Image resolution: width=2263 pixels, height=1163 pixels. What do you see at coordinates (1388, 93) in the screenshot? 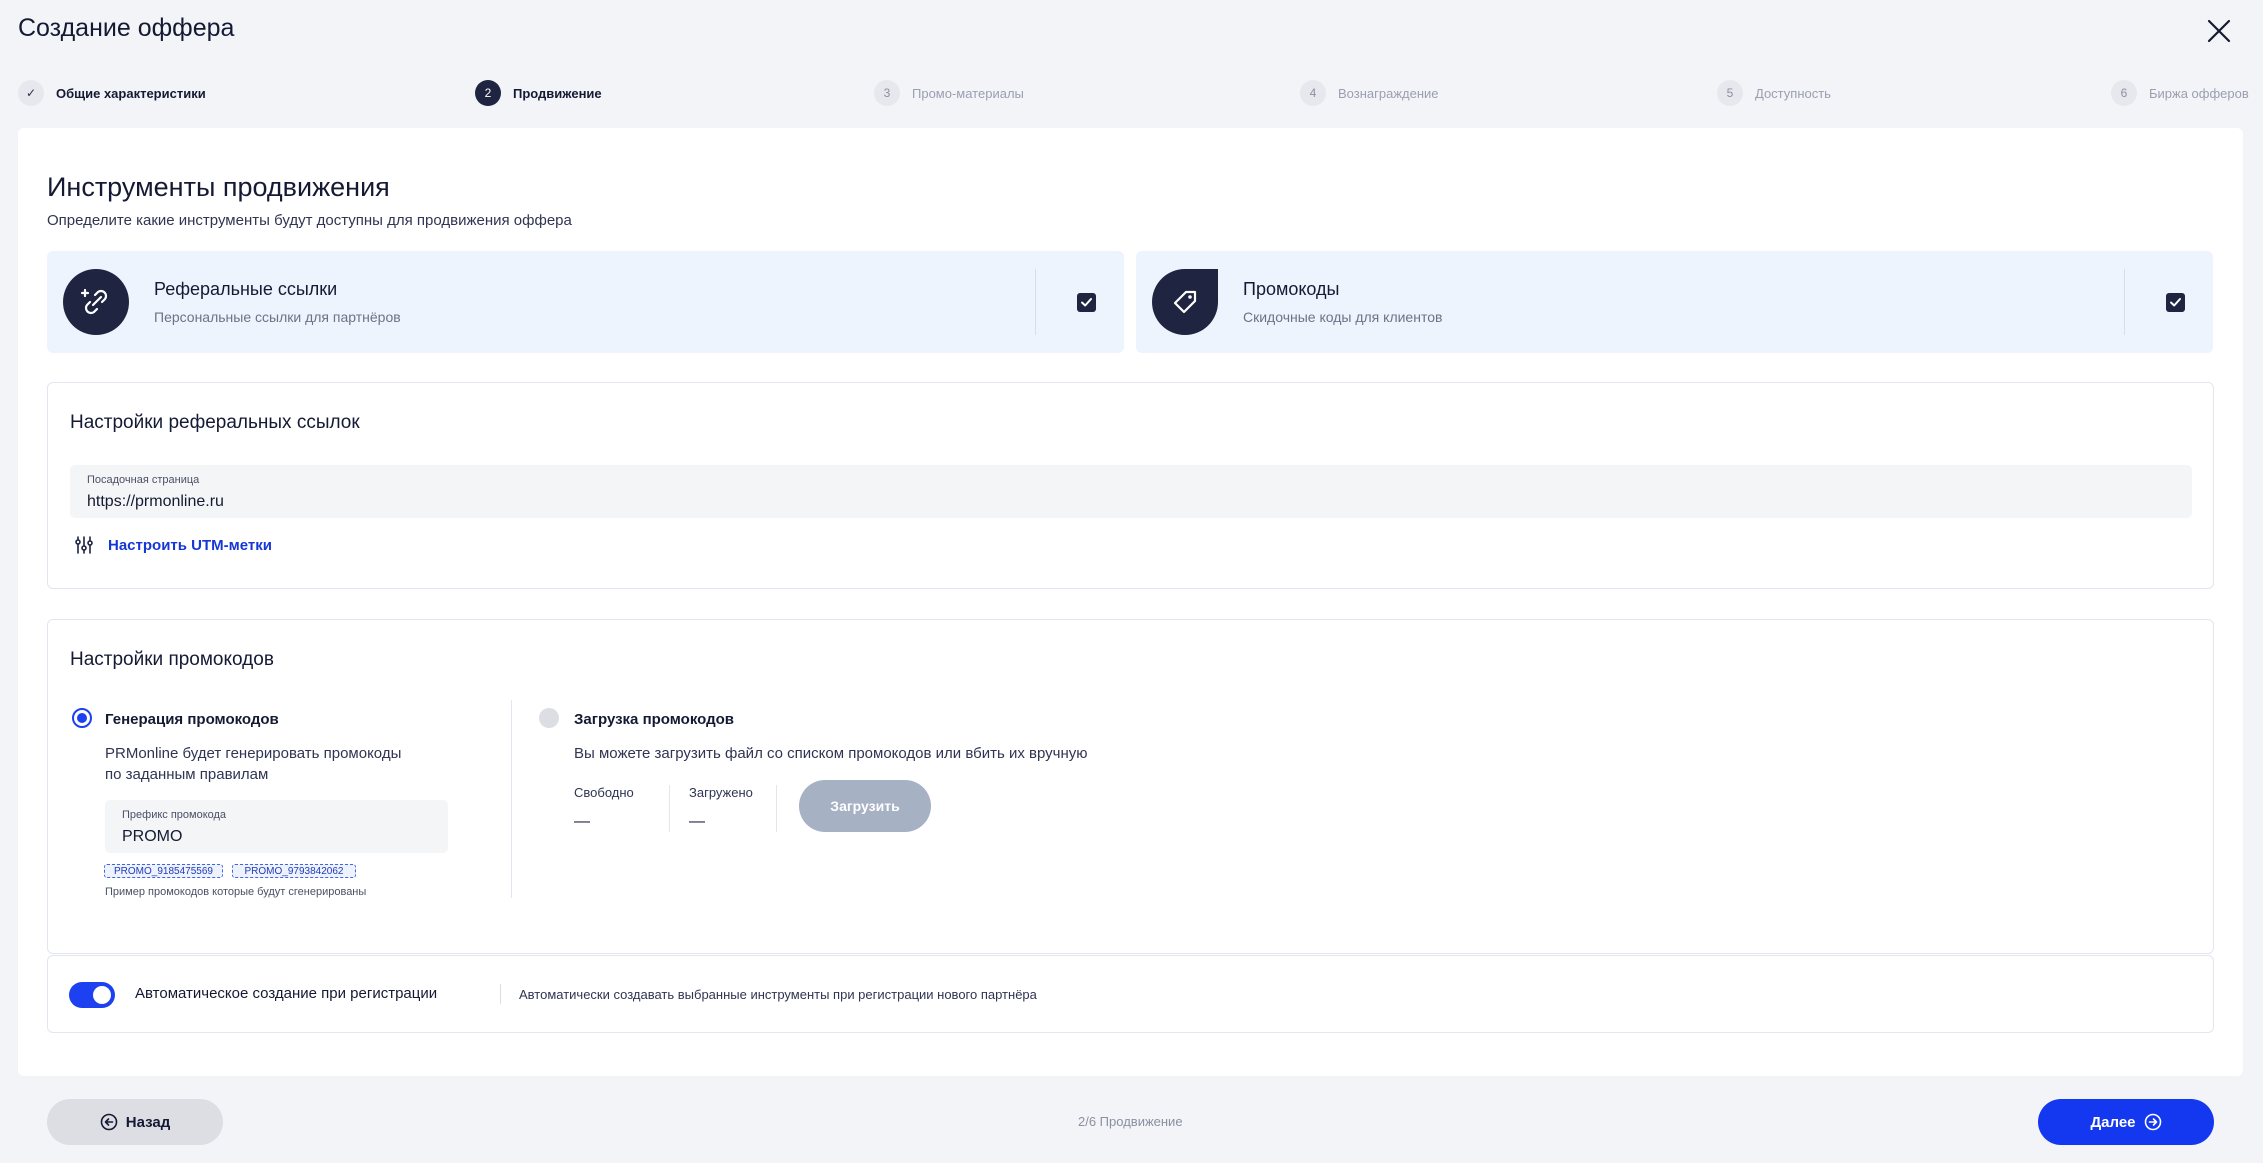
I see `step-label: Вознаграждение` at bounding box center [1388, 93].